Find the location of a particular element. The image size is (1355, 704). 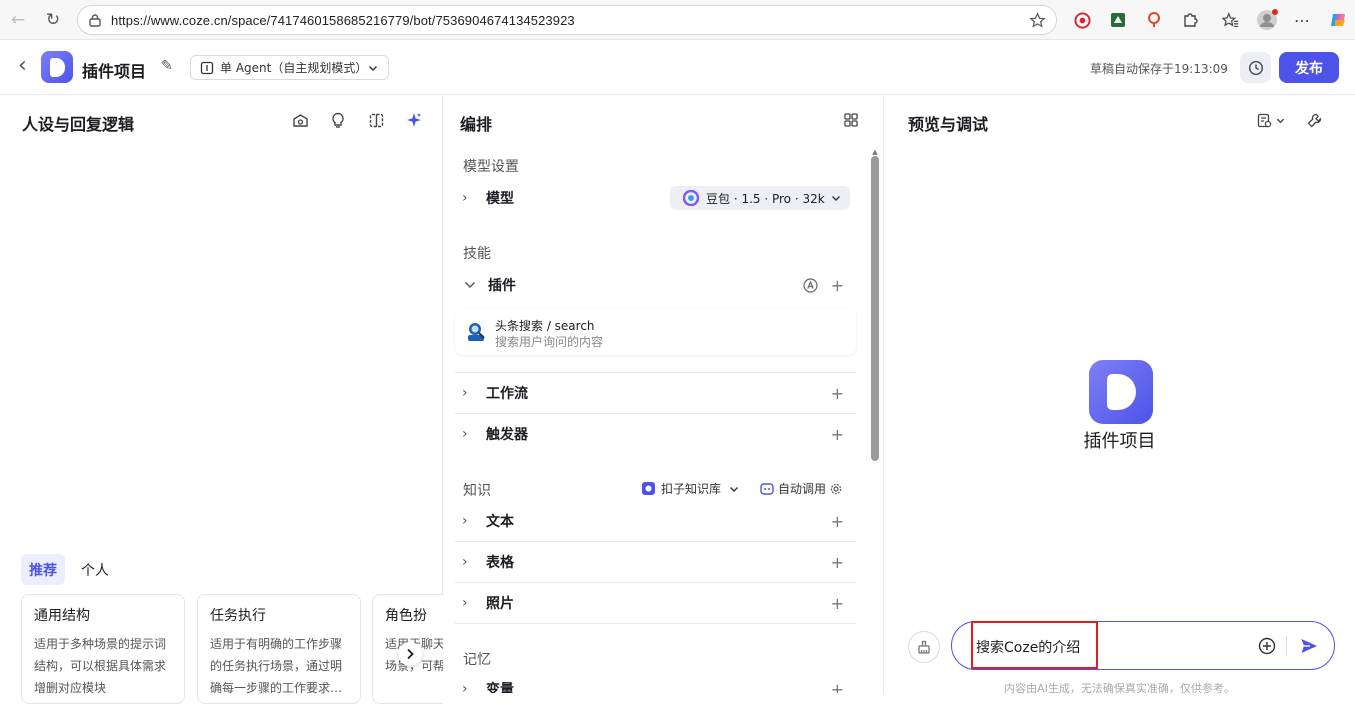

plugin-row: 插件 + is located at coordinates (655, 285).